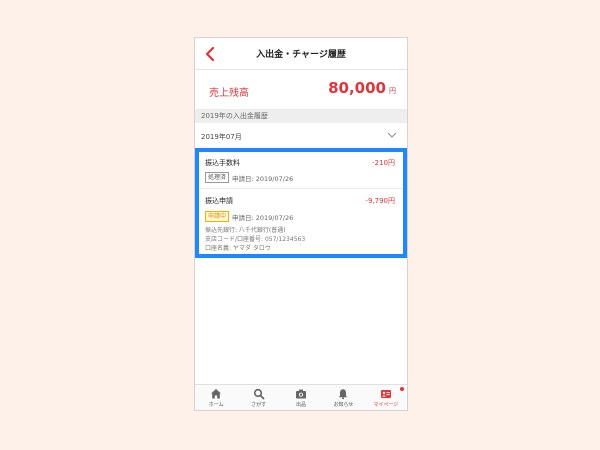 Image resolution: width=600 pixels, height=450 pixels. I want to click on tab-label: ホーム, so click(216, 405).